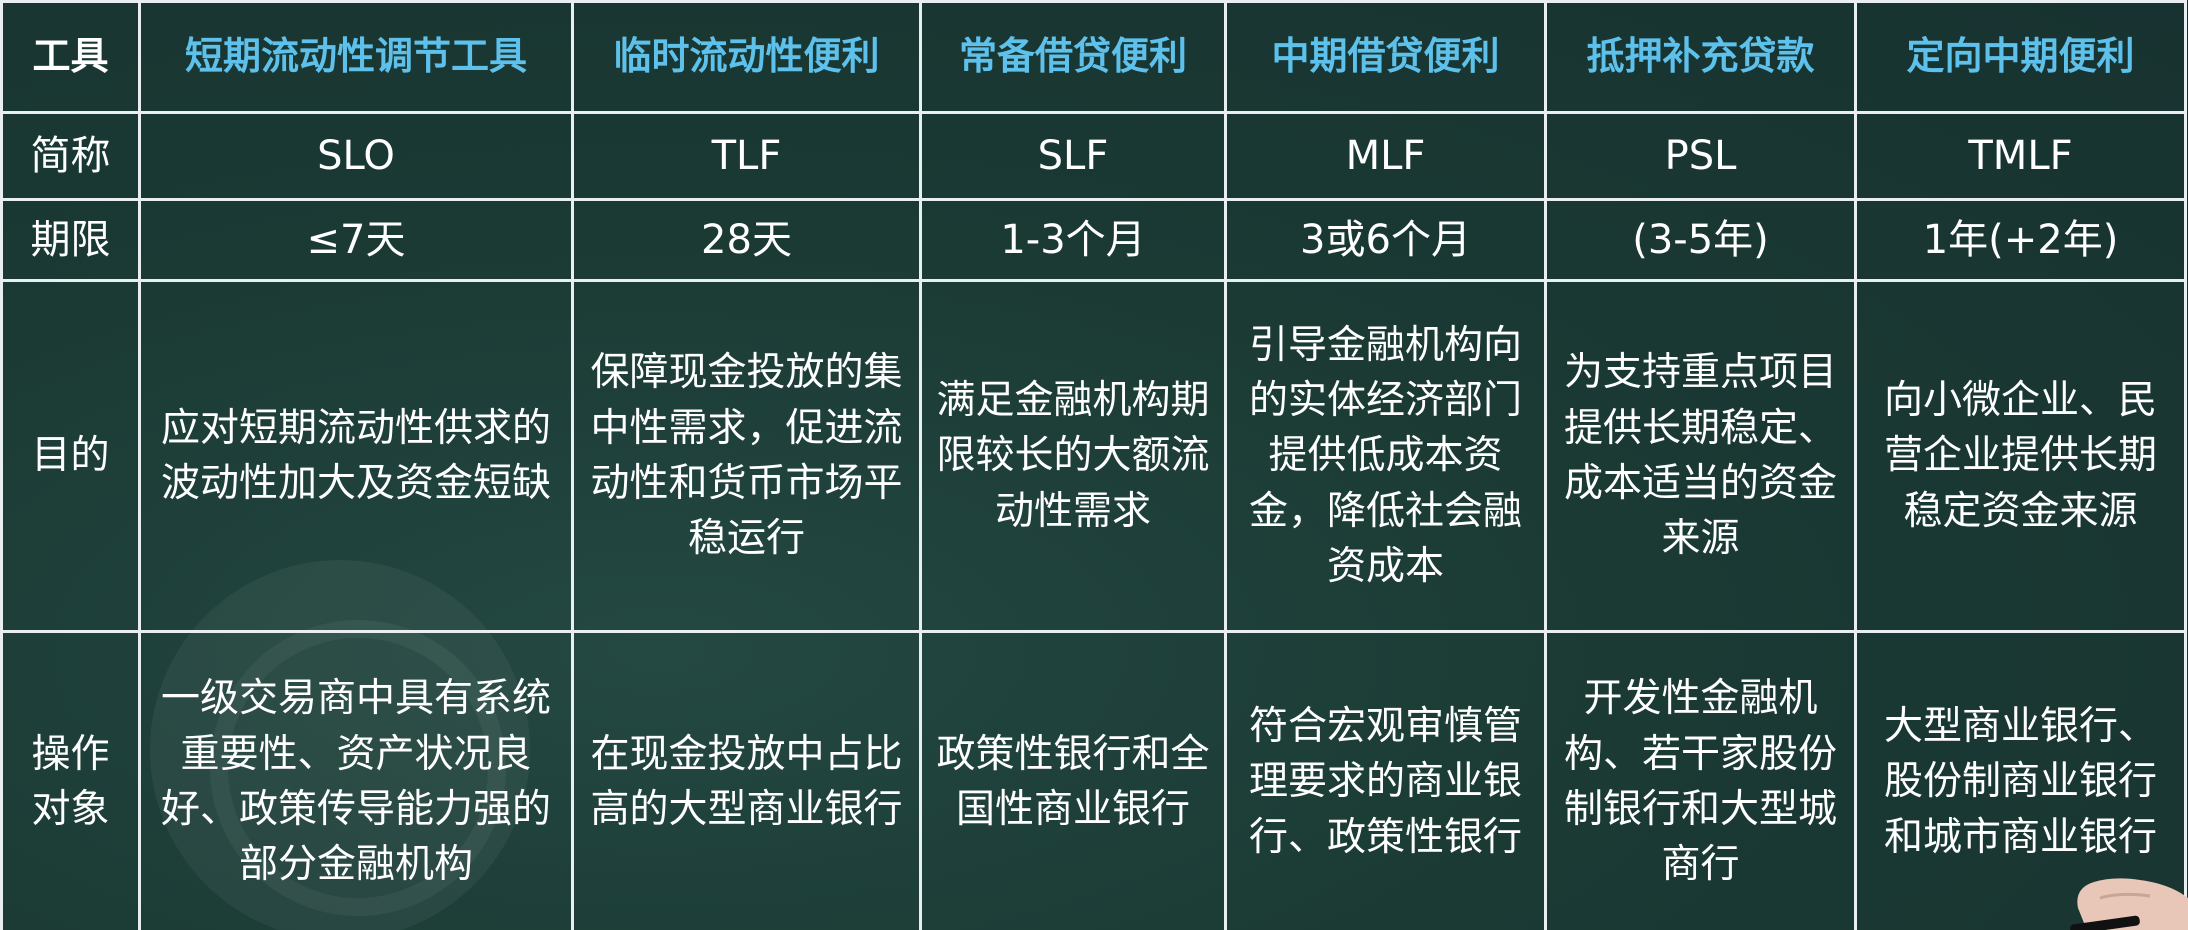  Describe the element at coordinates (746, 780) in the screenshot. I see `target-cell: 在现金投放中占比高的大型商业银行` at that location.